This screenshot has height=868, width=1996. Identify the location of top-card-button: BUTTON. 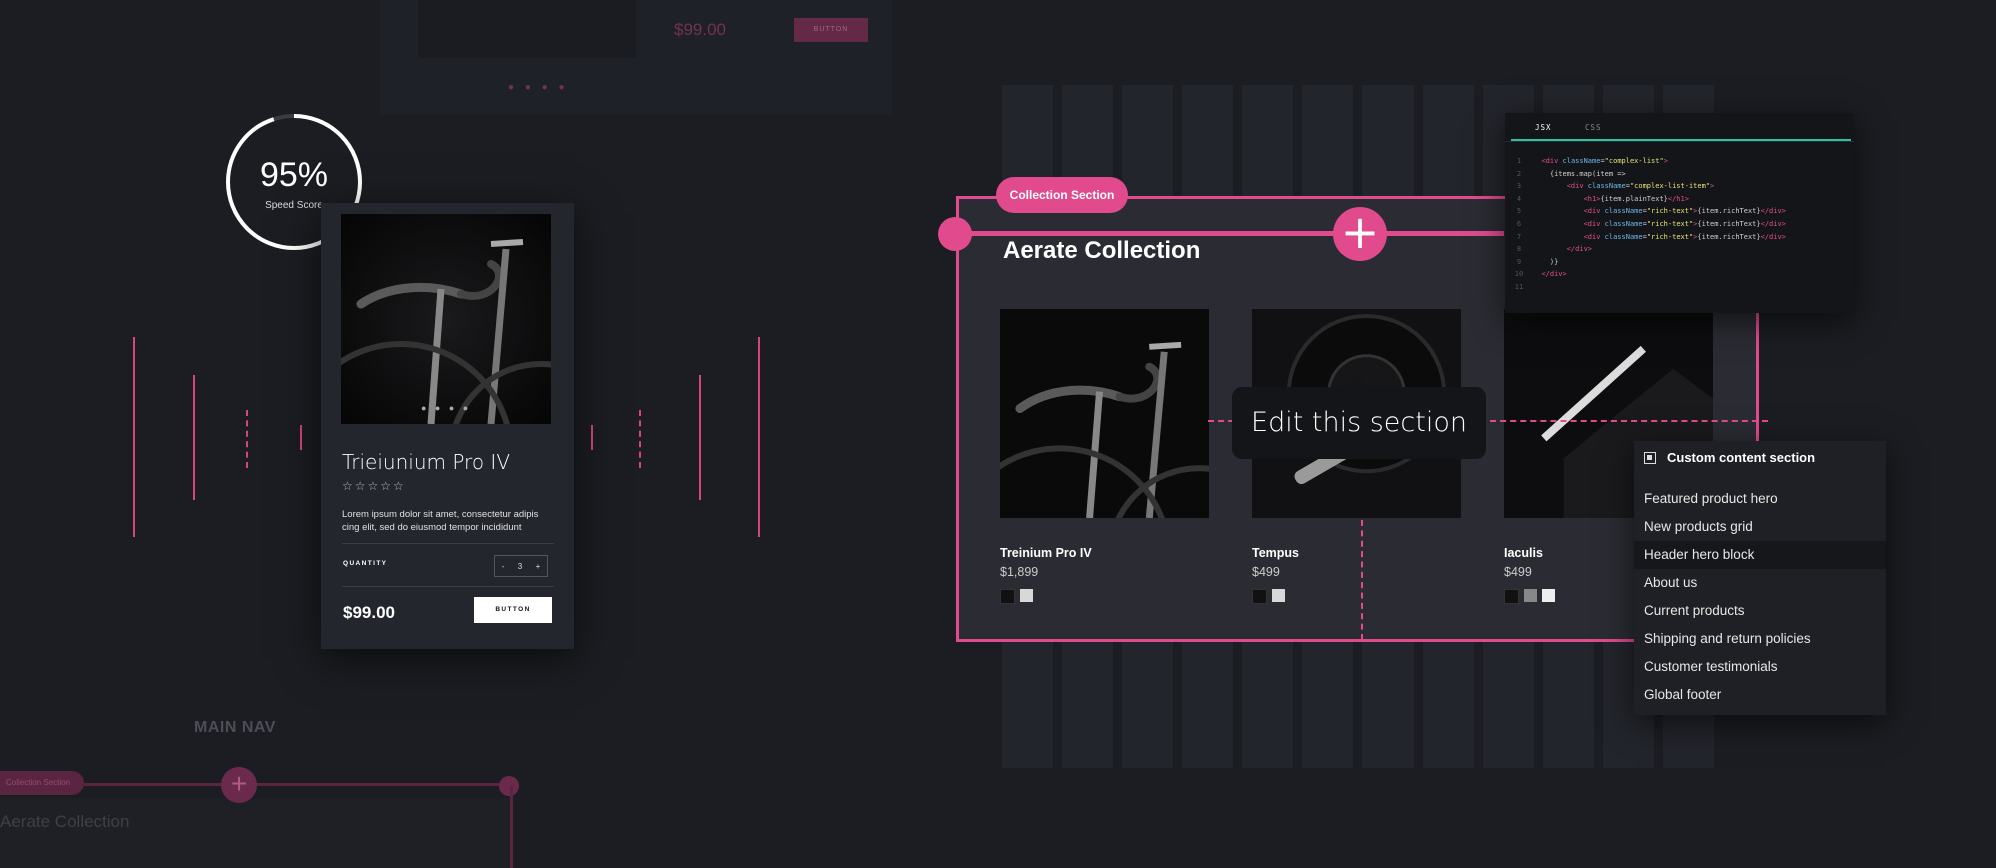
(831, 30).